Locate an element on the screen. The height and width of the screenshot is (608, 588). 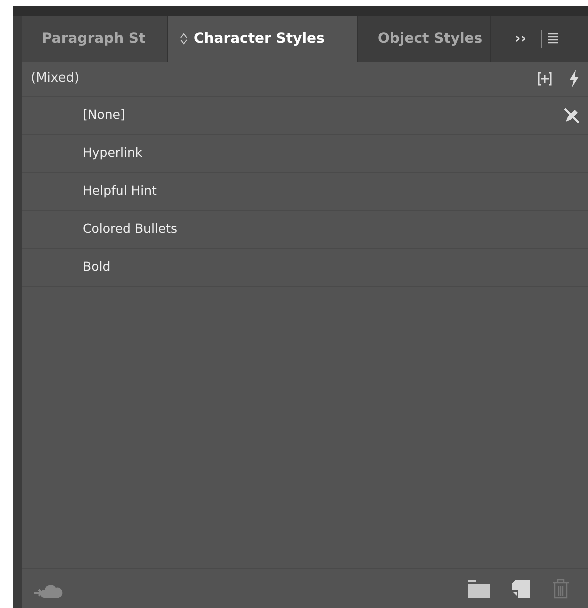
lightning-icon is located at coordinates (574, 79).